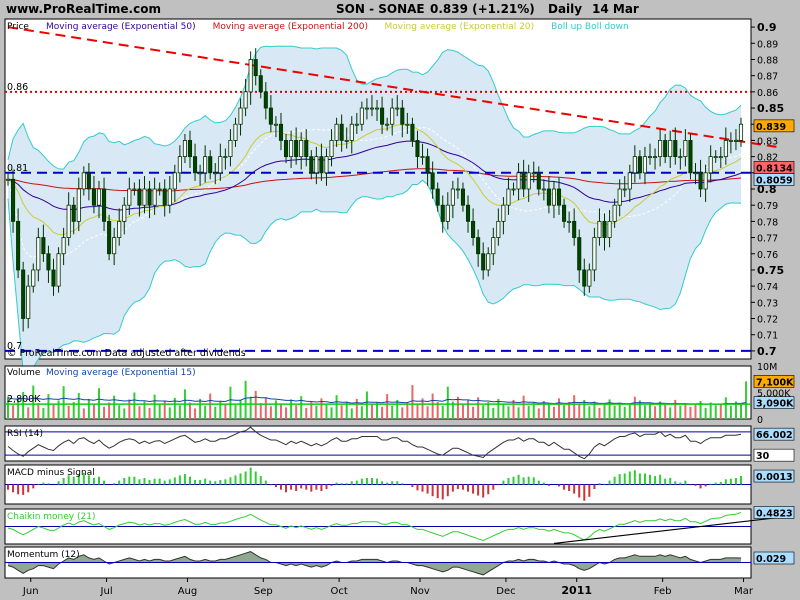 This screenshot has height=600, width=800. I want to click on price-legend-3: Boll up Boll down, so click(590, 27).